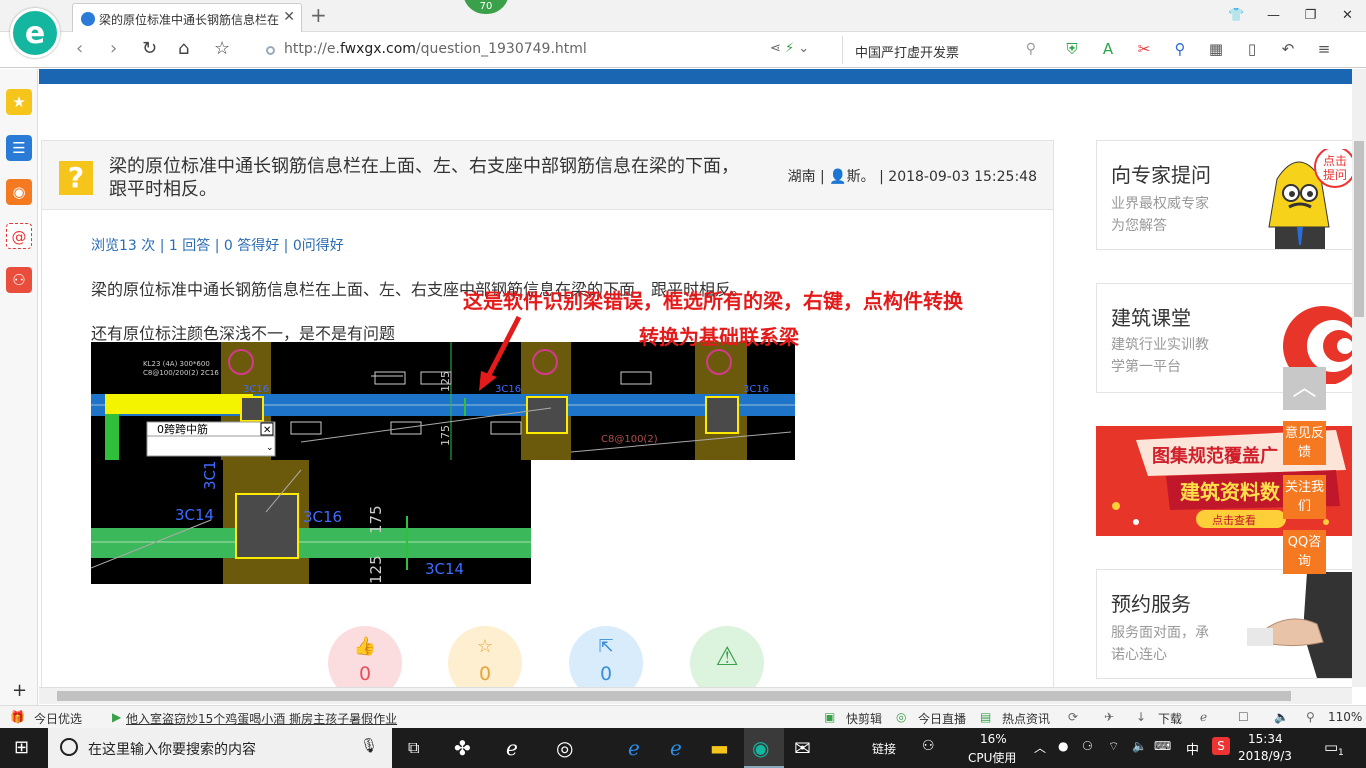 This screenshot has height=768, width=1366. Describe the element at coordinates (1288, 49) in the screenshot. I see `undo-icon: ↶` at that location.